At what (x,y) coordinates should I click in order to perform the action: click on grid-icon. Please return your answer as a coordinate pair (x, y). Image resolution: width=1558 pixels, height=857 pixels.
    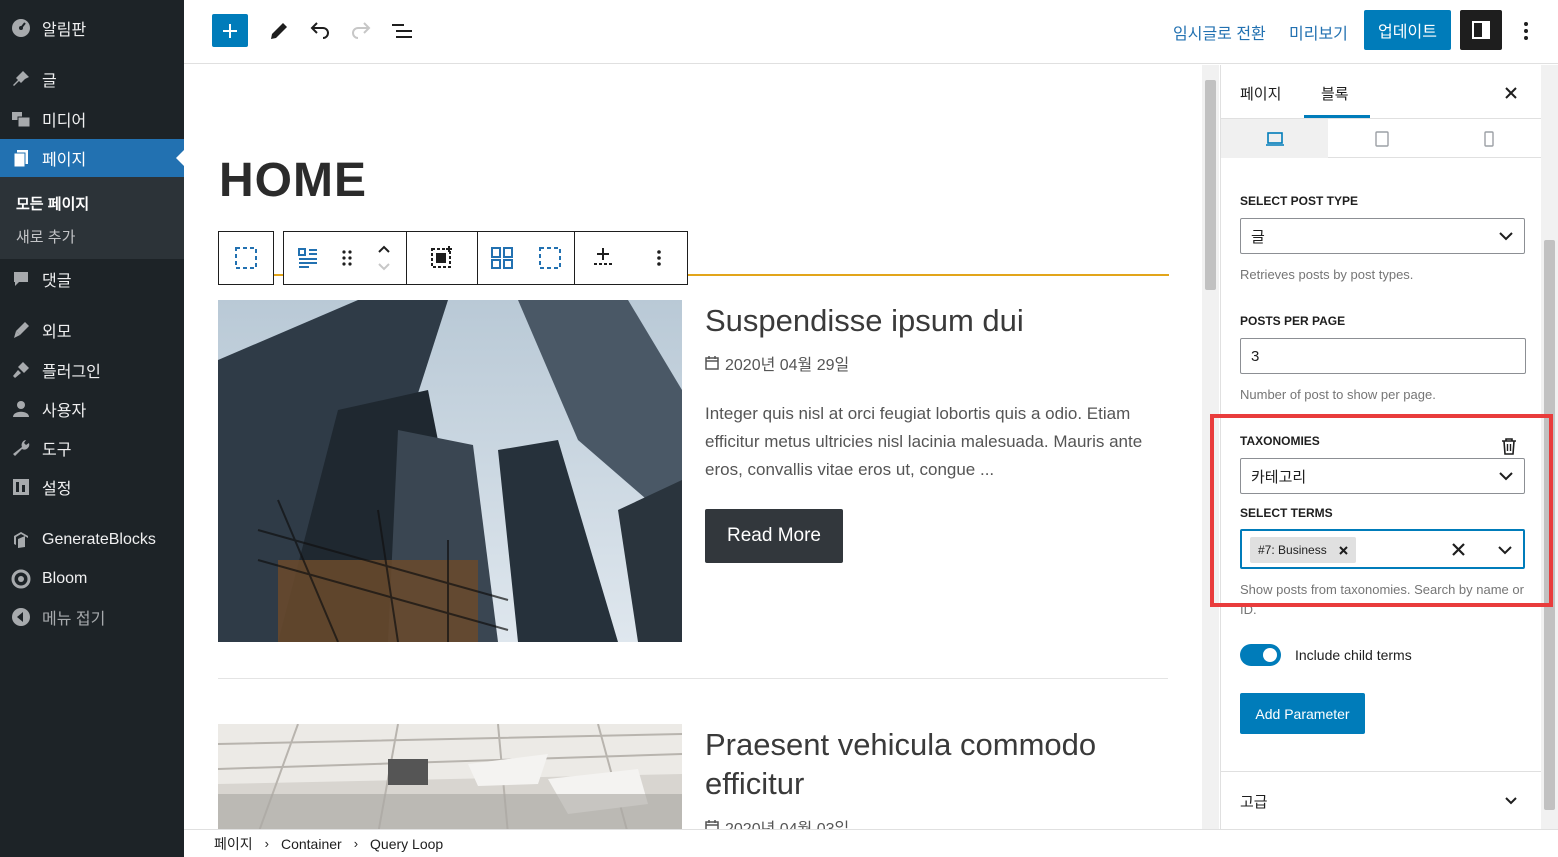
    Looking at the image, I should click on (502, 258).